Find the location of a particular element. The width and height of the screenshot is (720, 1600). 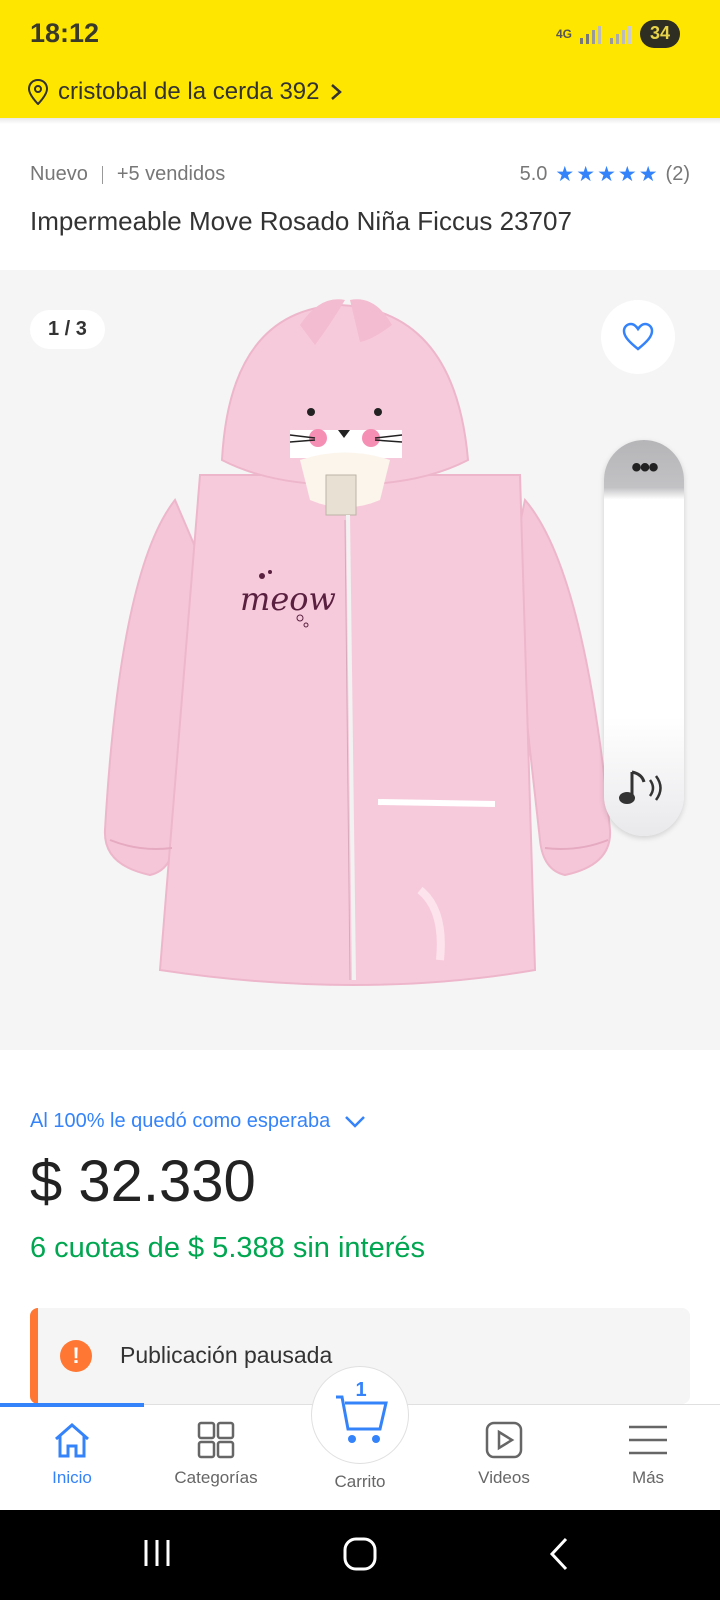

heart-icon is located at coordinates (638, 336).